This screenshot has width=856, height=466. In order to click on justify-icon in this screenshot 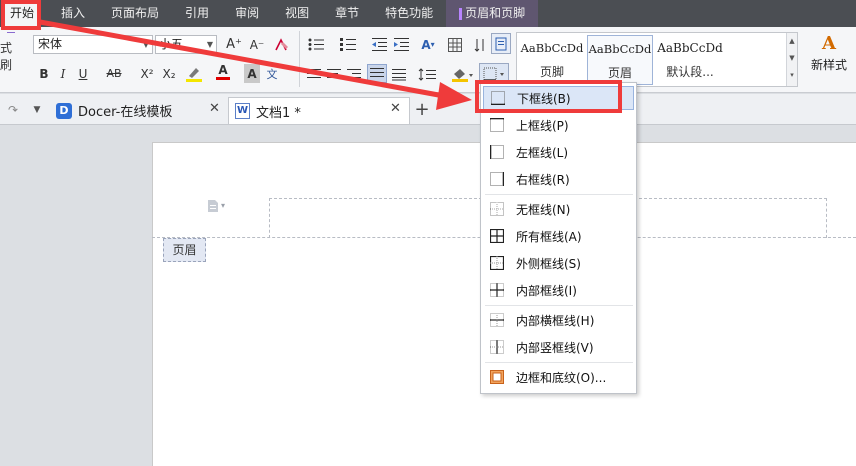, I will do `click(377, 73)`.